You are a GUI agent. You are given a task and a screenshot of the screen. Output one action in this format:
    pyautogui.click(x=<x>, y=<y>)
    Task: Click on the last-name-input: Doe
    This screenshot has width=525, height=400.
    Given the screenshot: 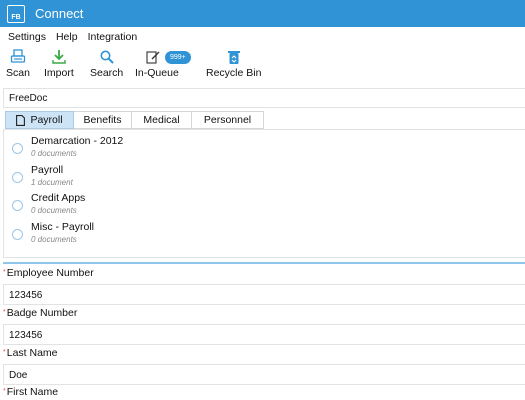 What is the action you would take?
    pyautogui.click(x=264, y=374)
    